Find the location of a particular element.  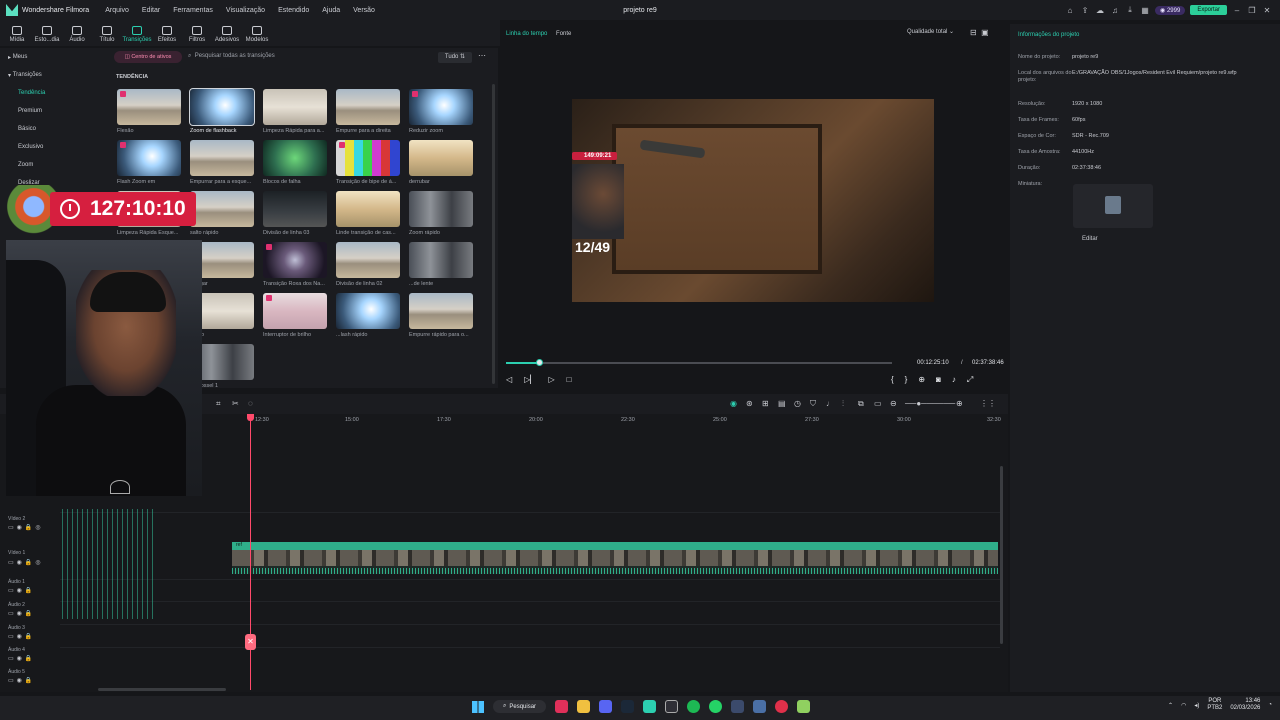

render-icon: ⊛ is located at coordinates (749, 403).